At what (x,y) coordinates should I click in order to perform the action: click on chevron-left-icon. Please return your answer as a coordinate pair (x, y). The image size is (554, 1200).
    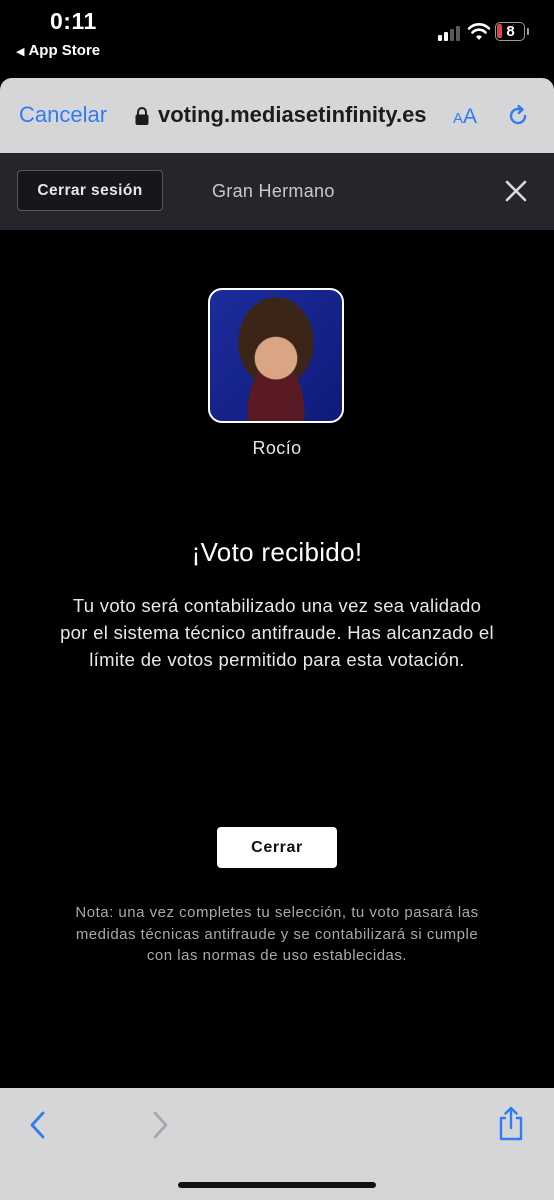
    Looking at the image, I should click on (38, 1125).